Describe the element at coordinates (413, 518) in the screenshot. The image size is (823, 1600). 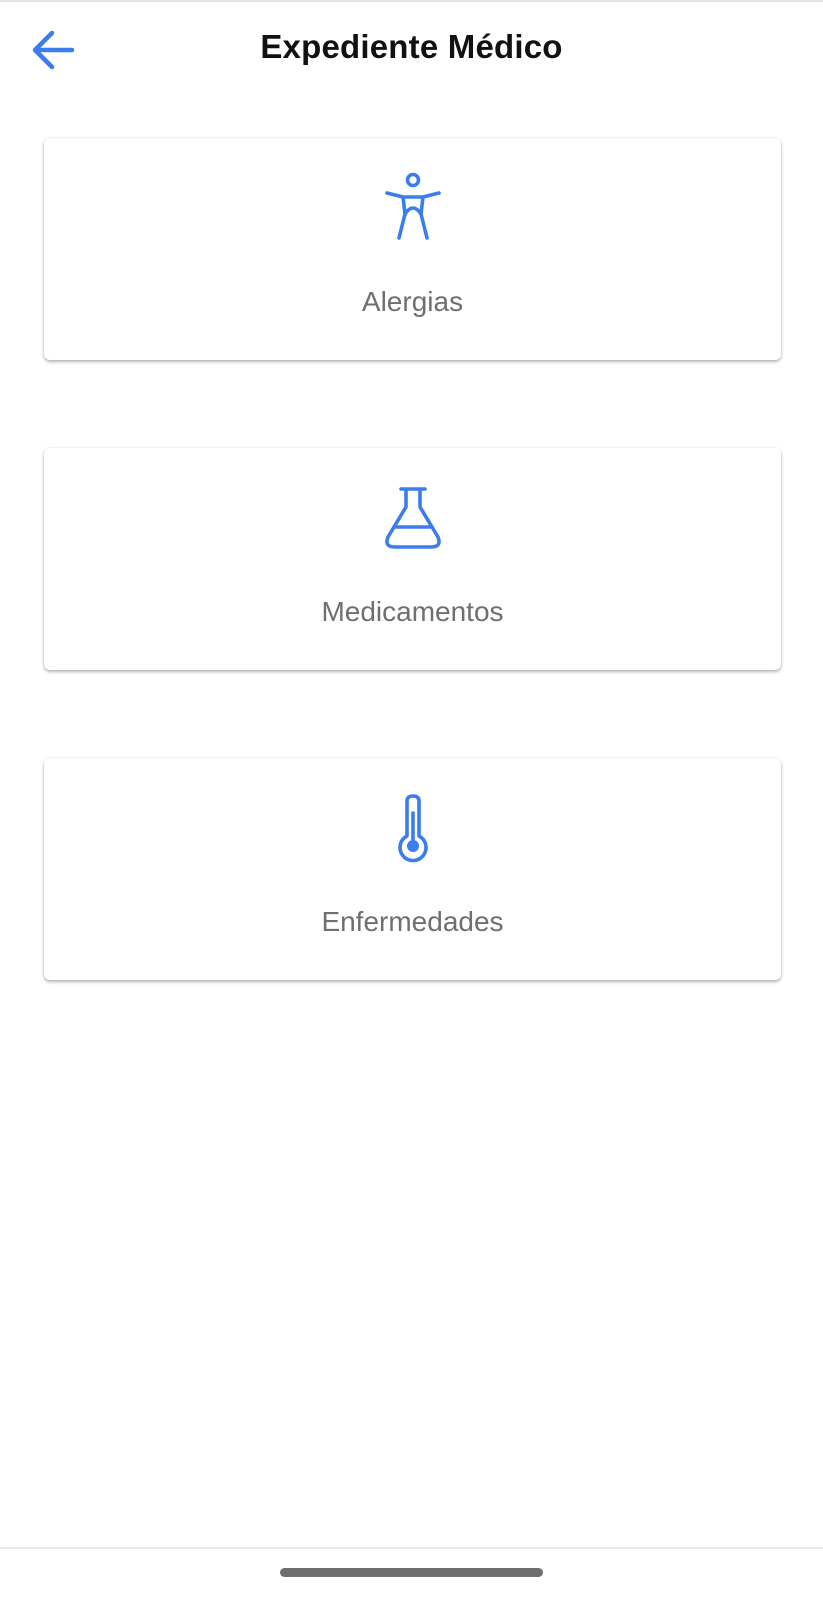
I see `flask-icon` at that location.